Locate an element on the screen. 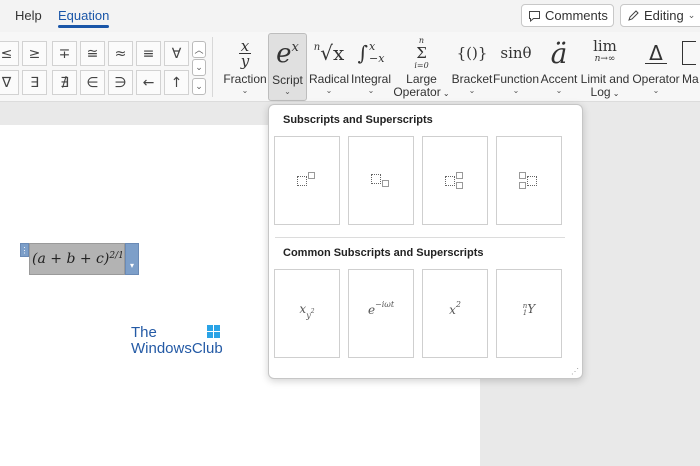  common-e-minus-i-omega-t-preview: e−iωt is located at coordinates (381, 308).